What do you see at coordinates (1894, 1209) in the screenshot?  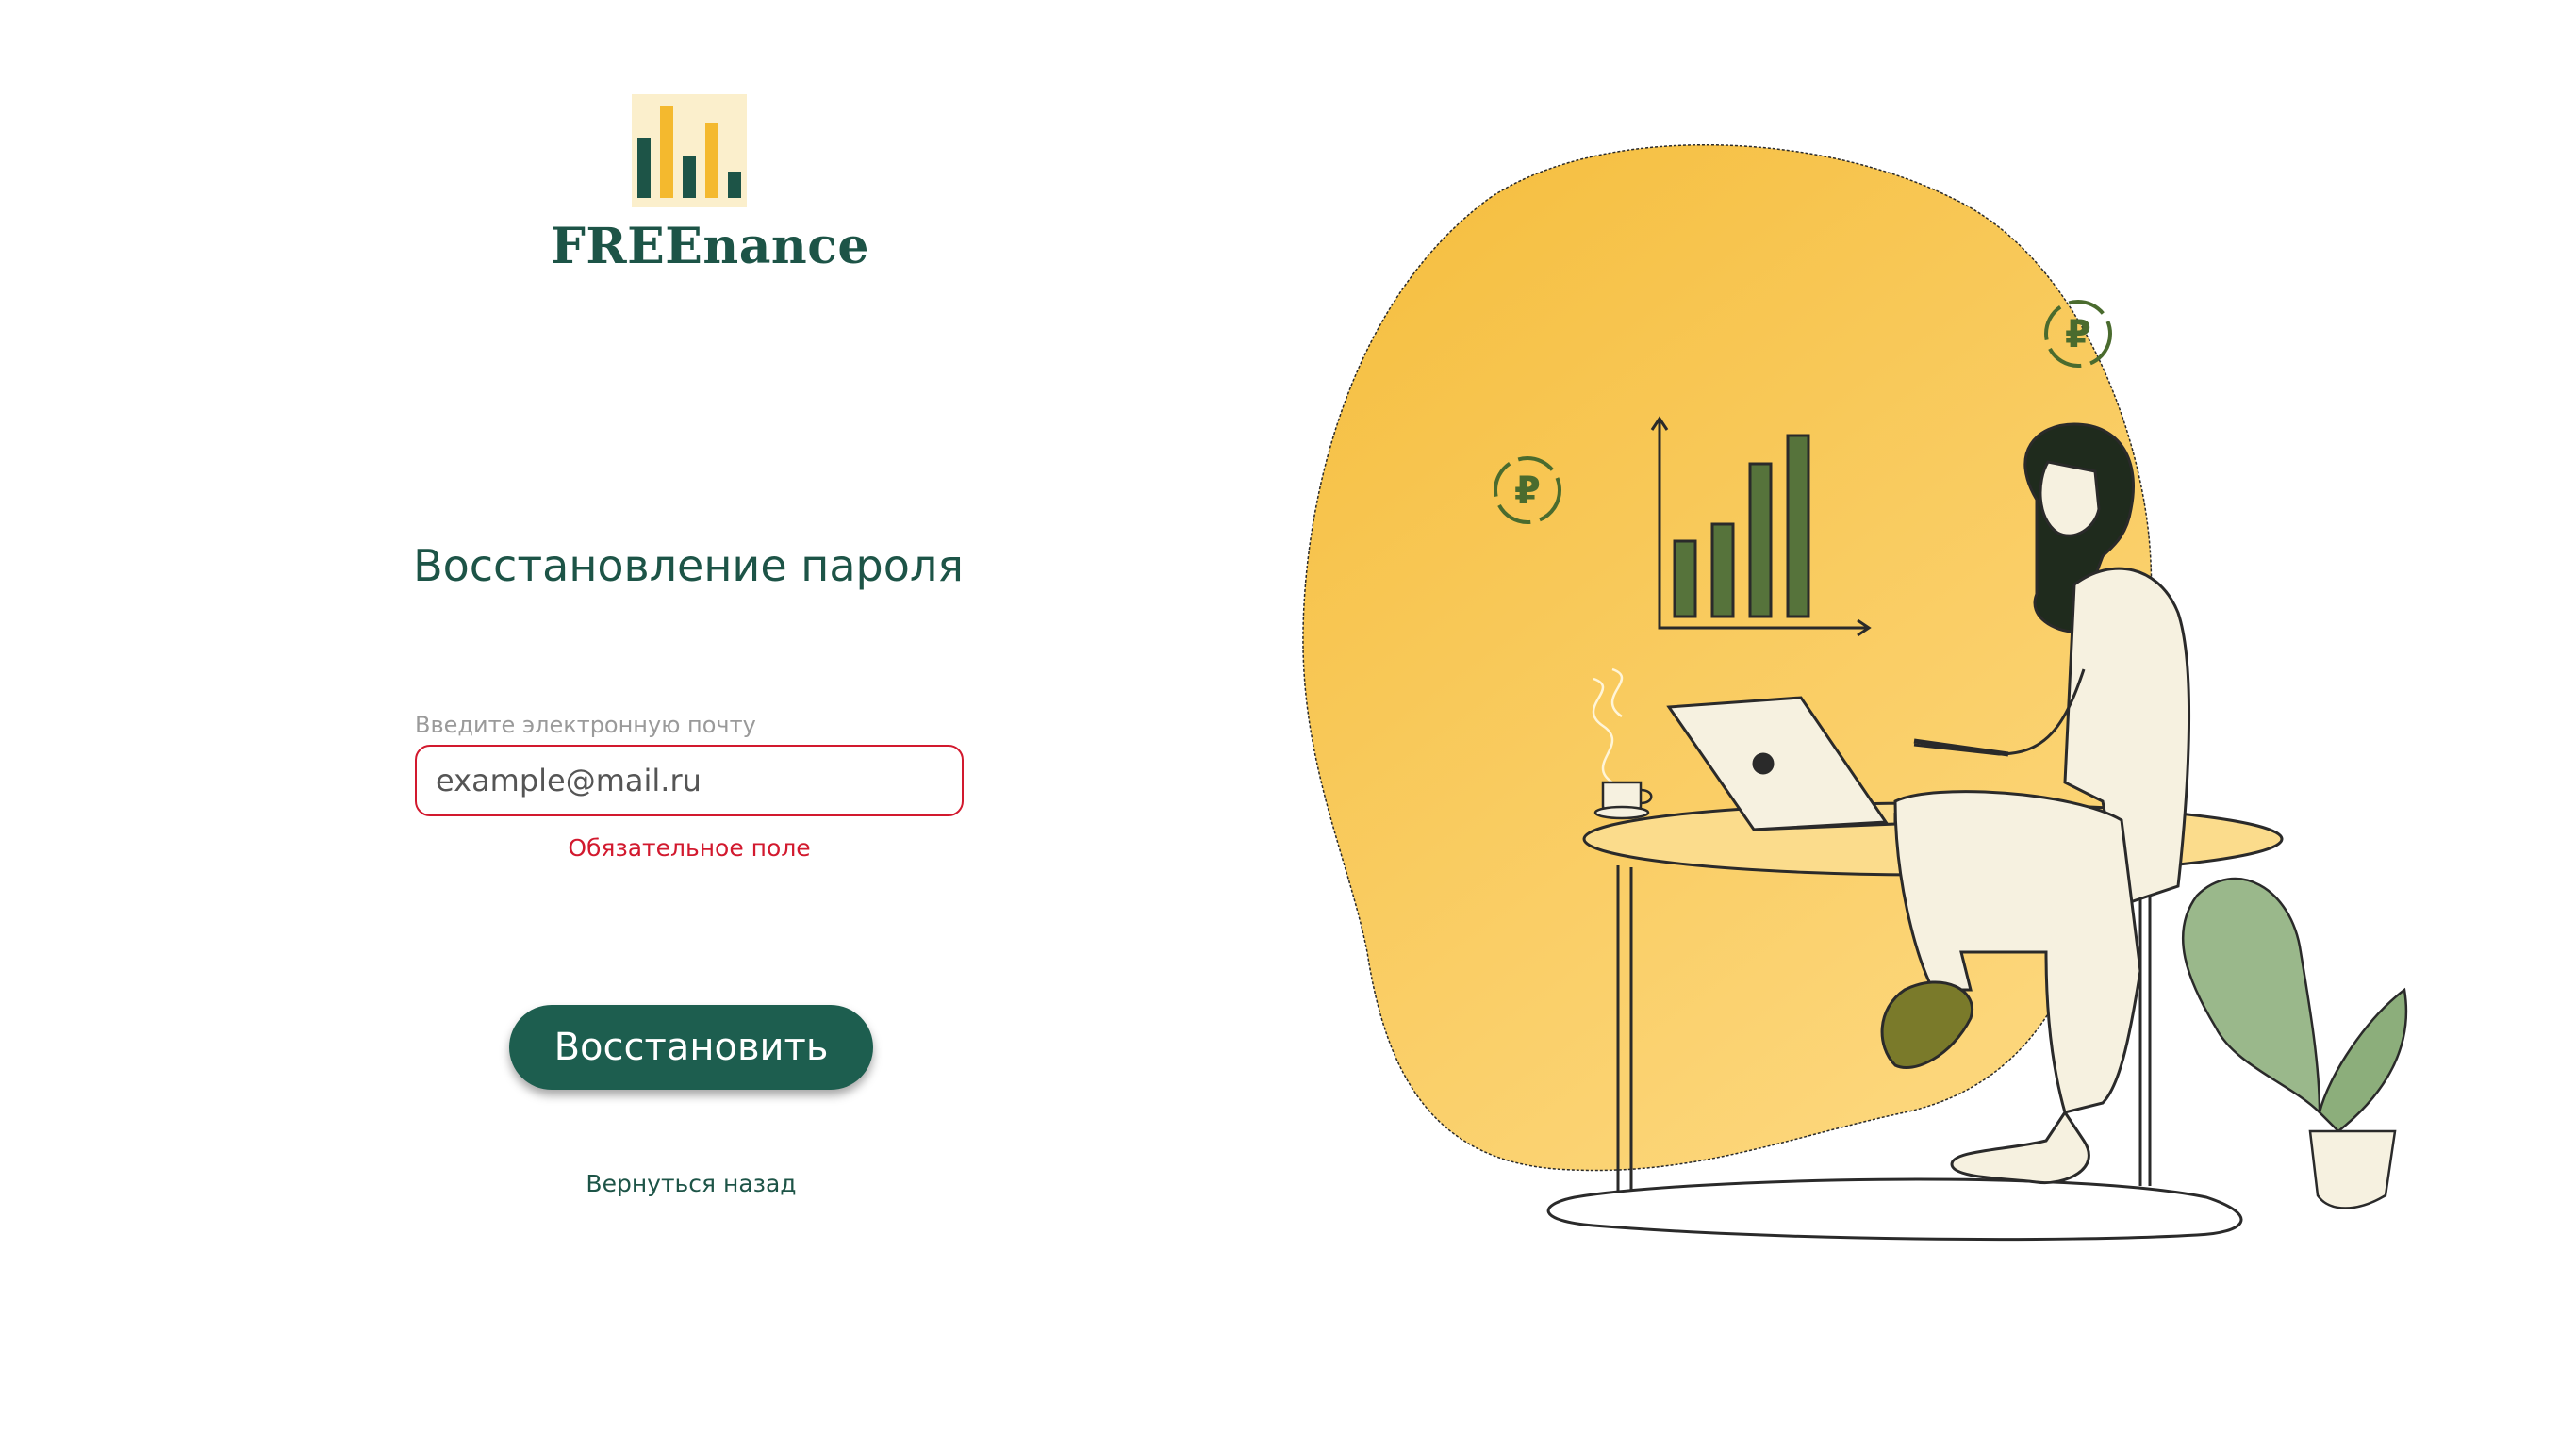 I see `floor-outline` at bounding box center [1894, 1209].